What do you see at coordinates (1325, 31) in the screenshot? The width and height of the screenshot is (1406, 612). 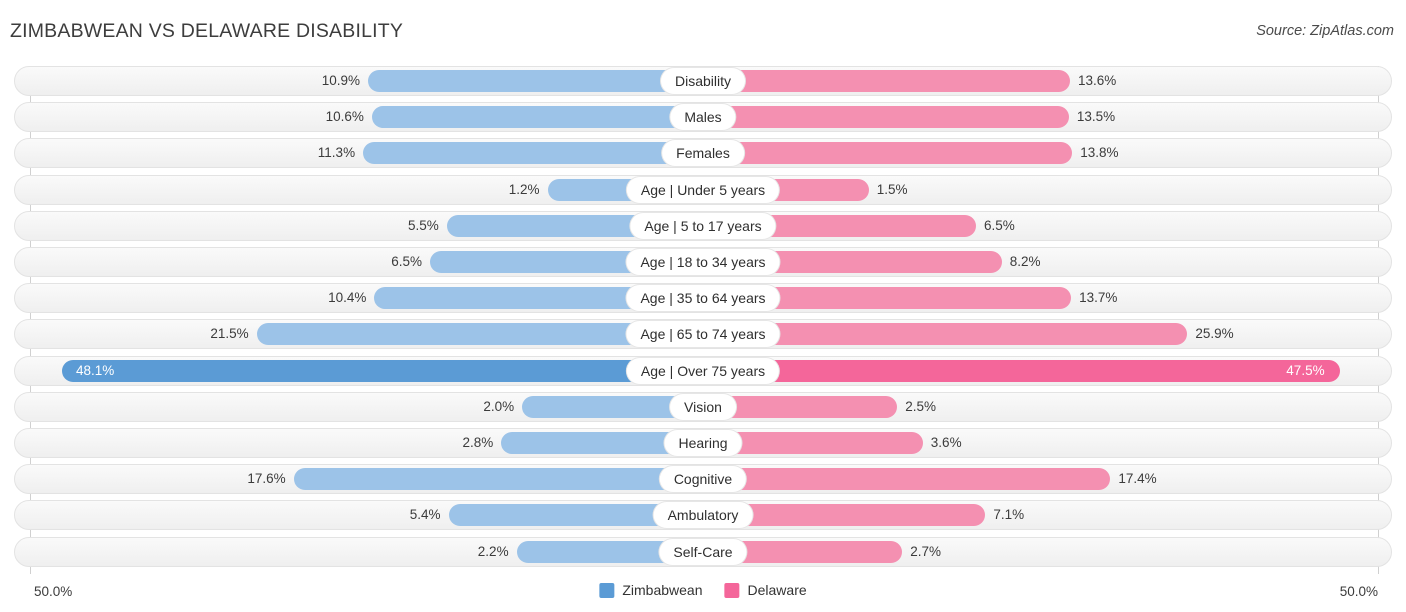 I see `source-attribution: Source: ZipAtlas.com` at bounding box center [1325, 31].